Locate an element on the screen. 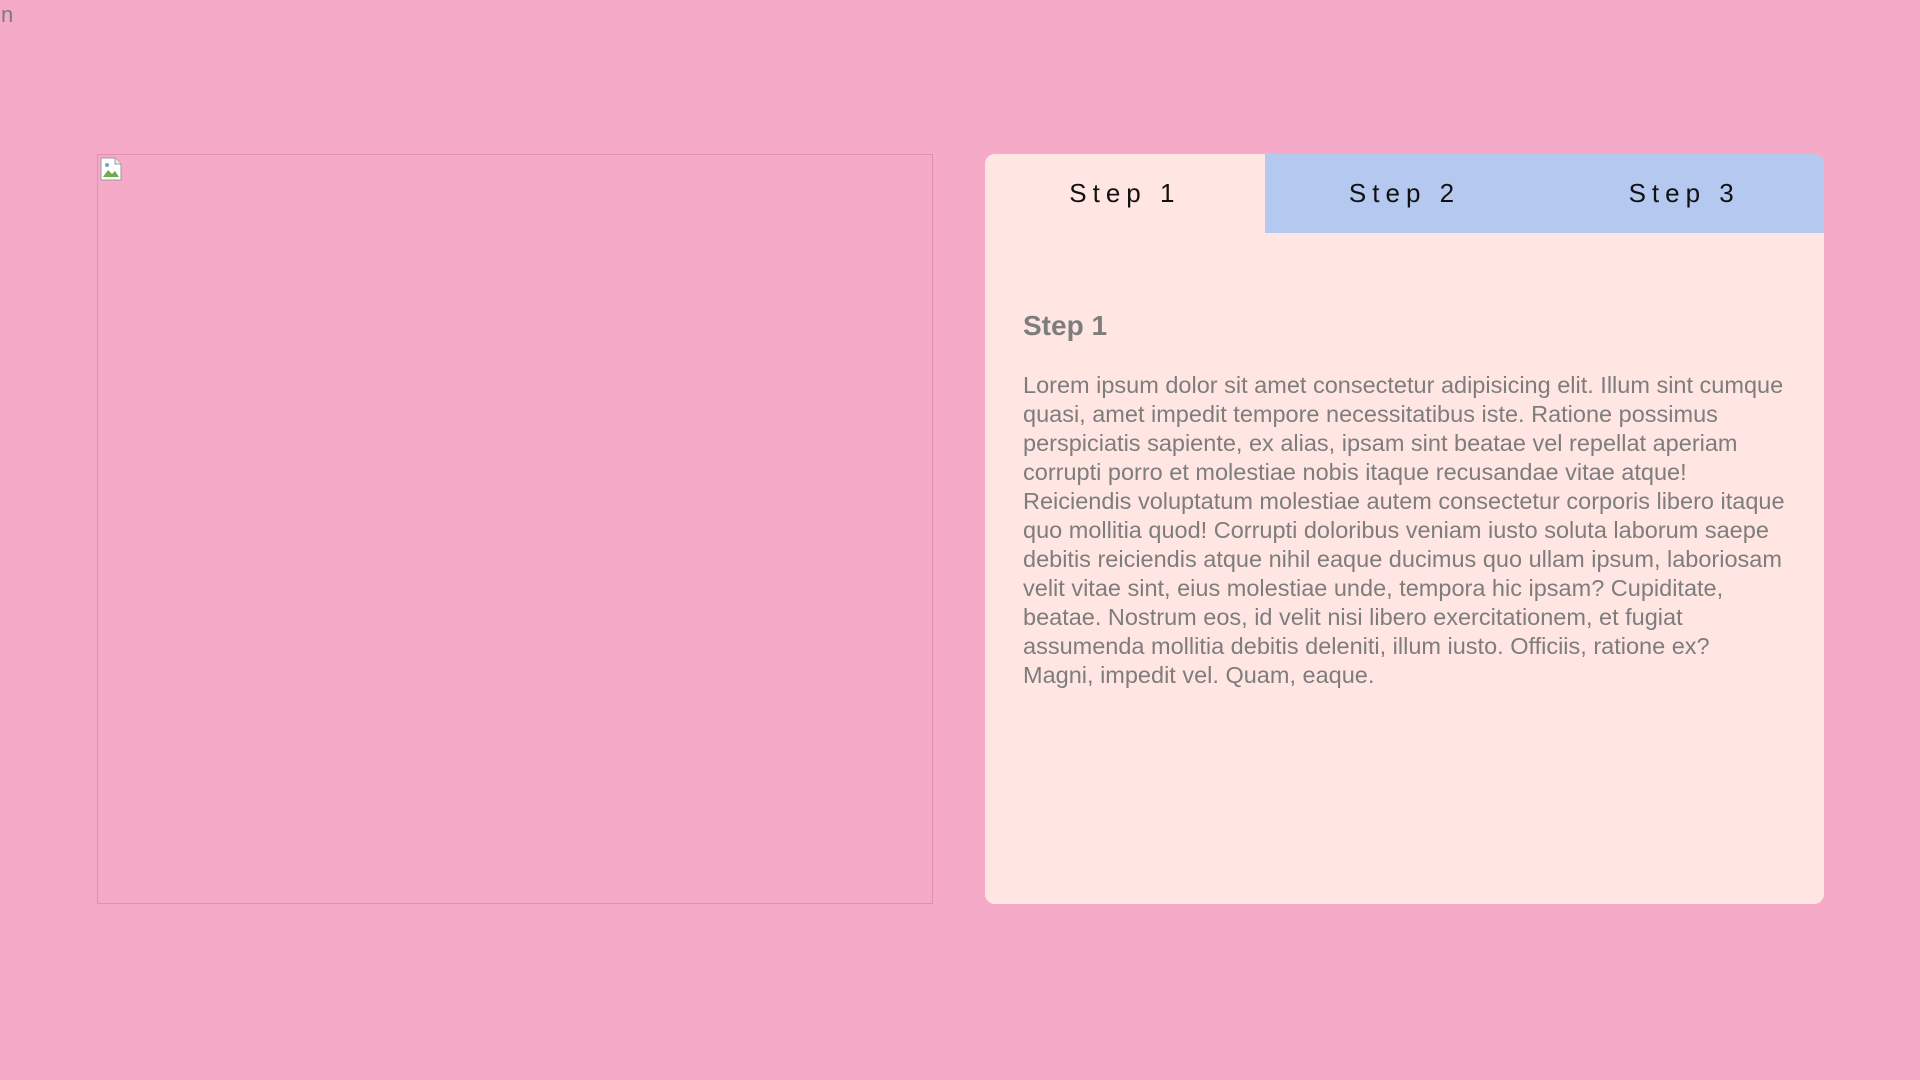 The image size is (1920, 1080). tab-step-3: Step 3 is located at coordinates (1684, 193).